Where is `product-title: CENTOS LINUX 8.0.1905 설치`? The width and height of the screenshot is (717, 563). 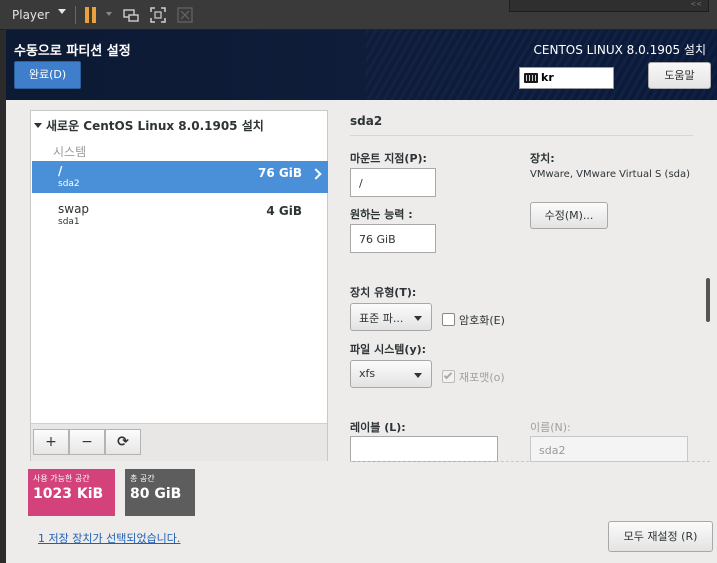 product-title: CENTOS LINUX 8.0.1905 설치 is located at coordinates (620, 50).